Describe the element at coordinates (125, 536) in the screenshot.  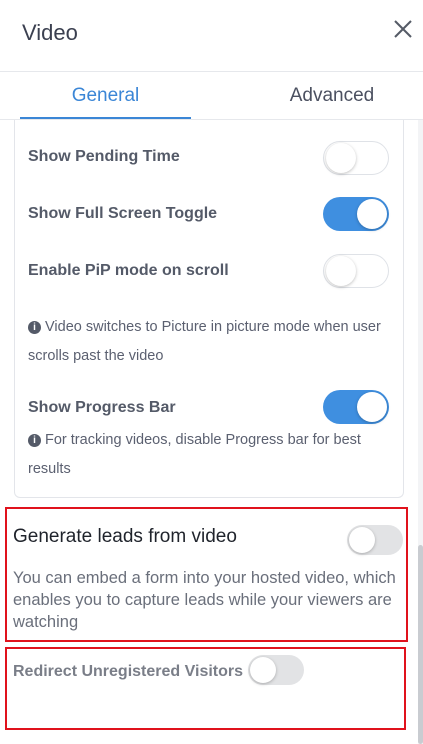
I see `leads-title: Generate leads from video` at that location.